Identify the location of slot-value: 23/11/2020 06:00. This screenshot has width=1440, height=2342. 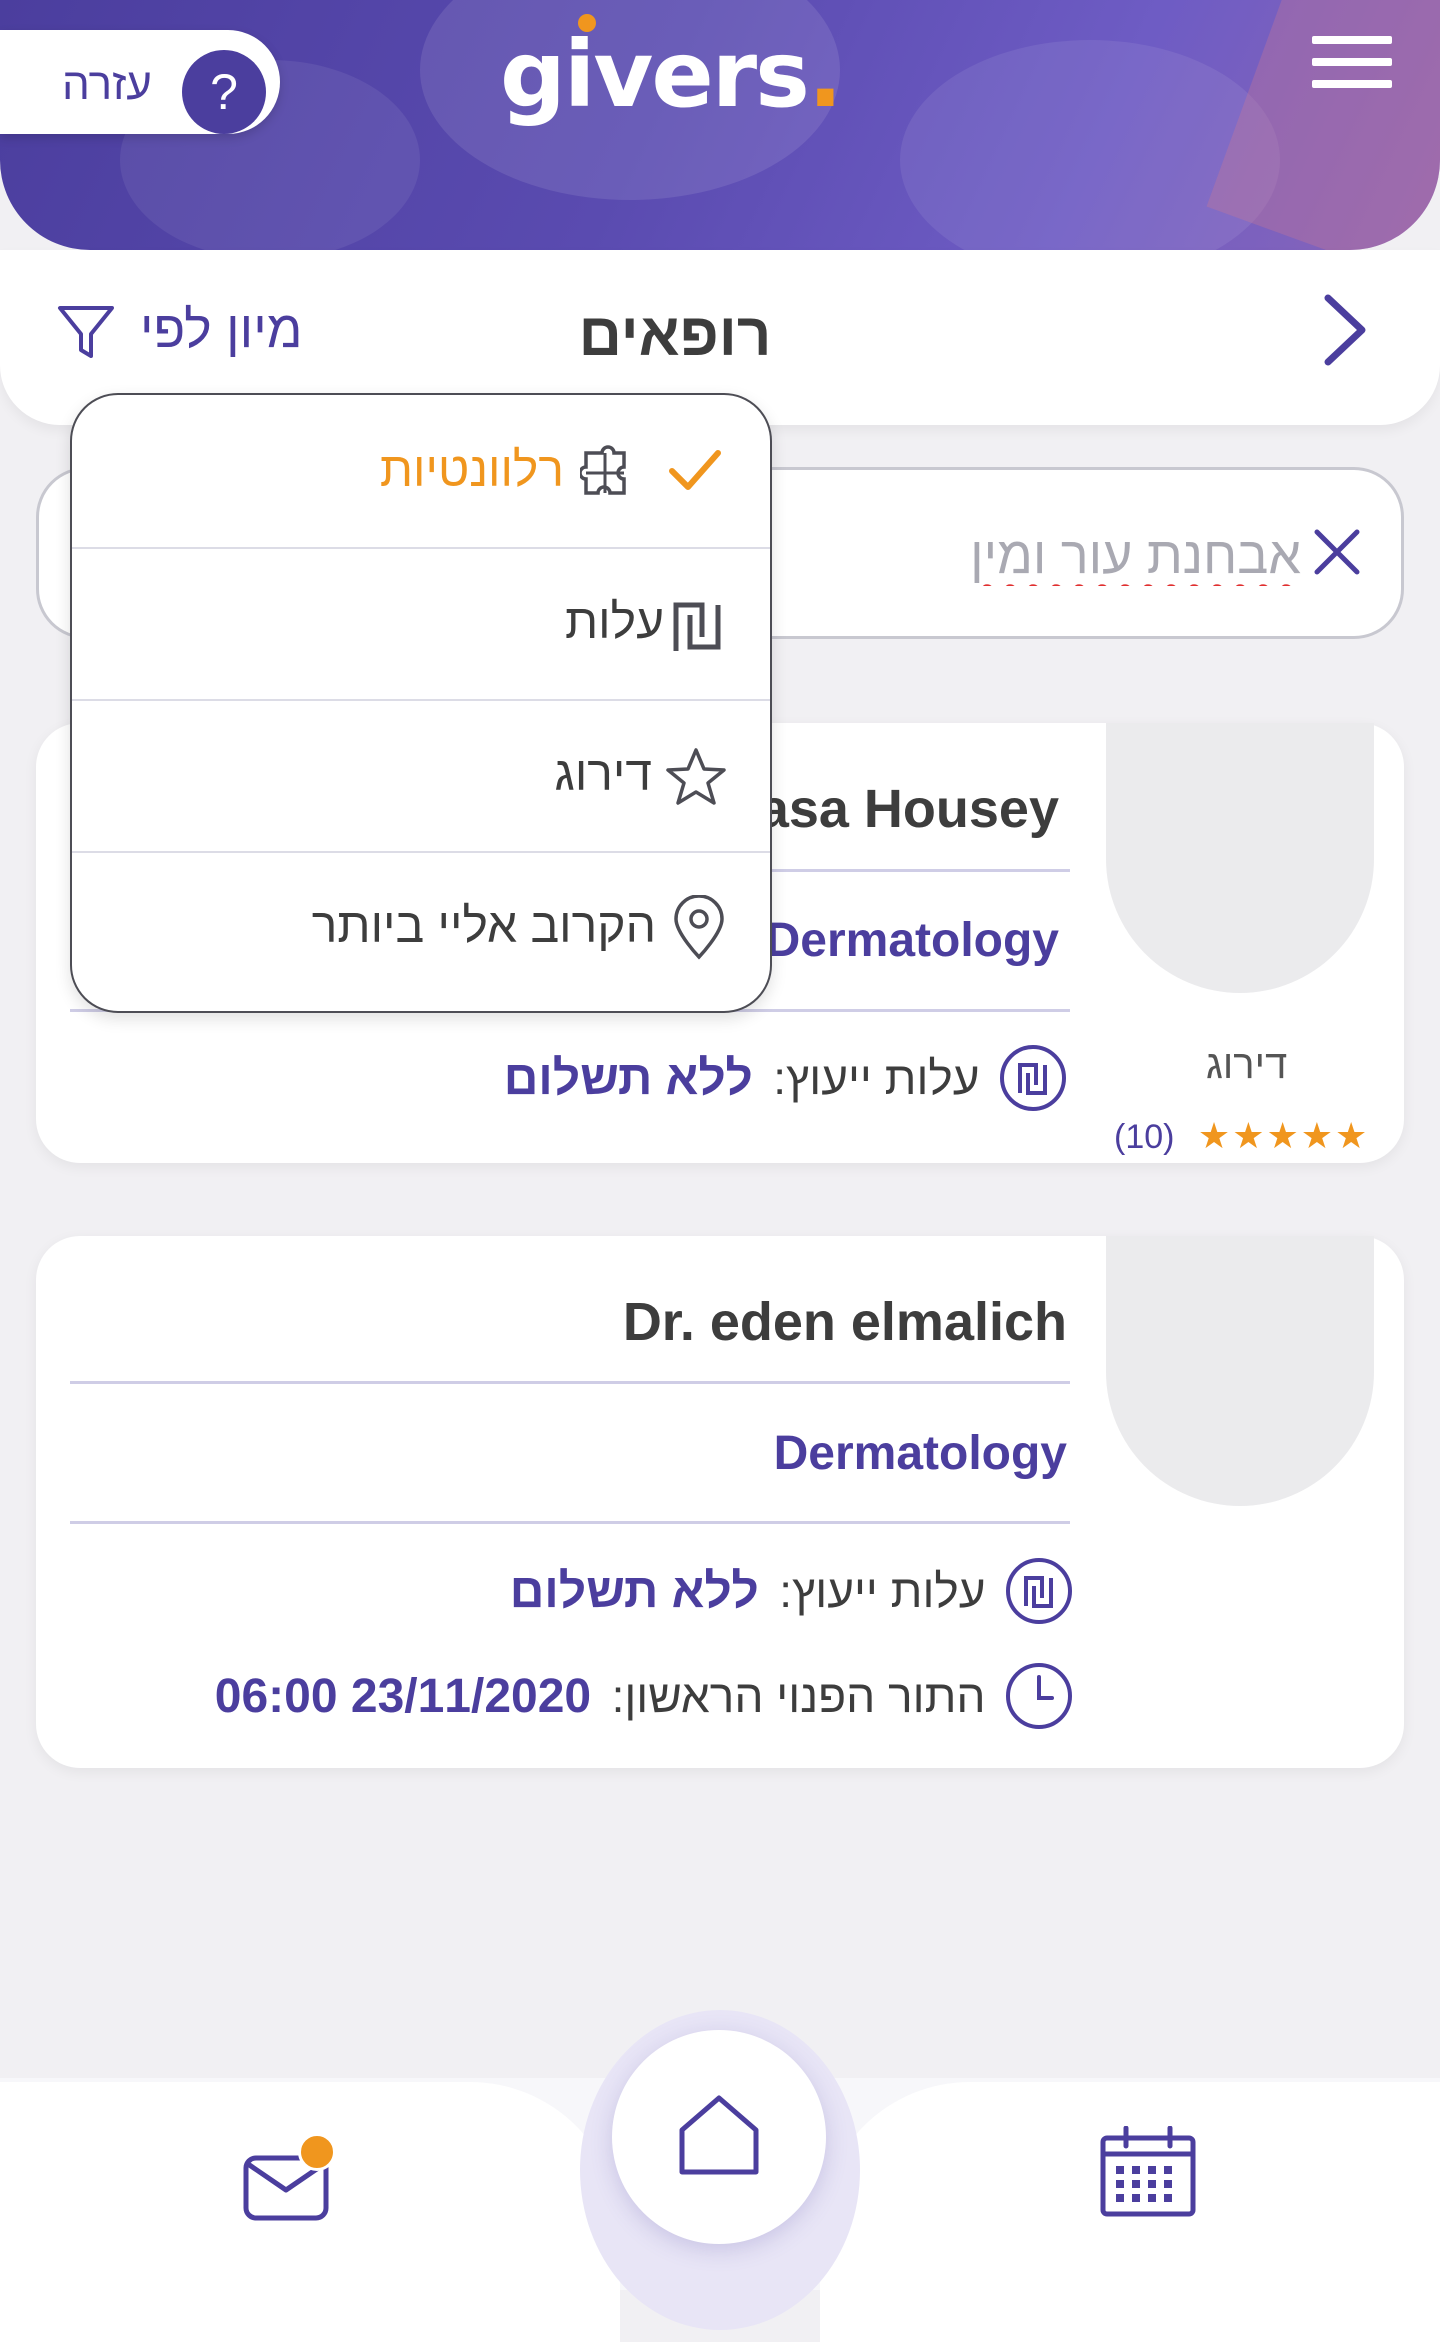
(403, 1696).